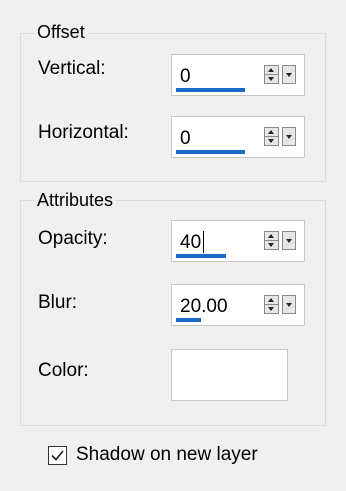  I want to click on color-swatch, so click(229, 375).